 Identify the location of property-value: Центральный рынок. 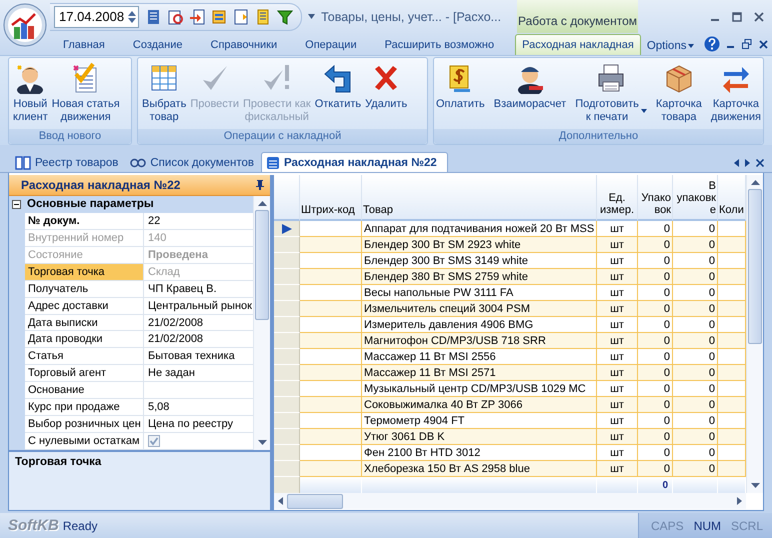
(200, 306).